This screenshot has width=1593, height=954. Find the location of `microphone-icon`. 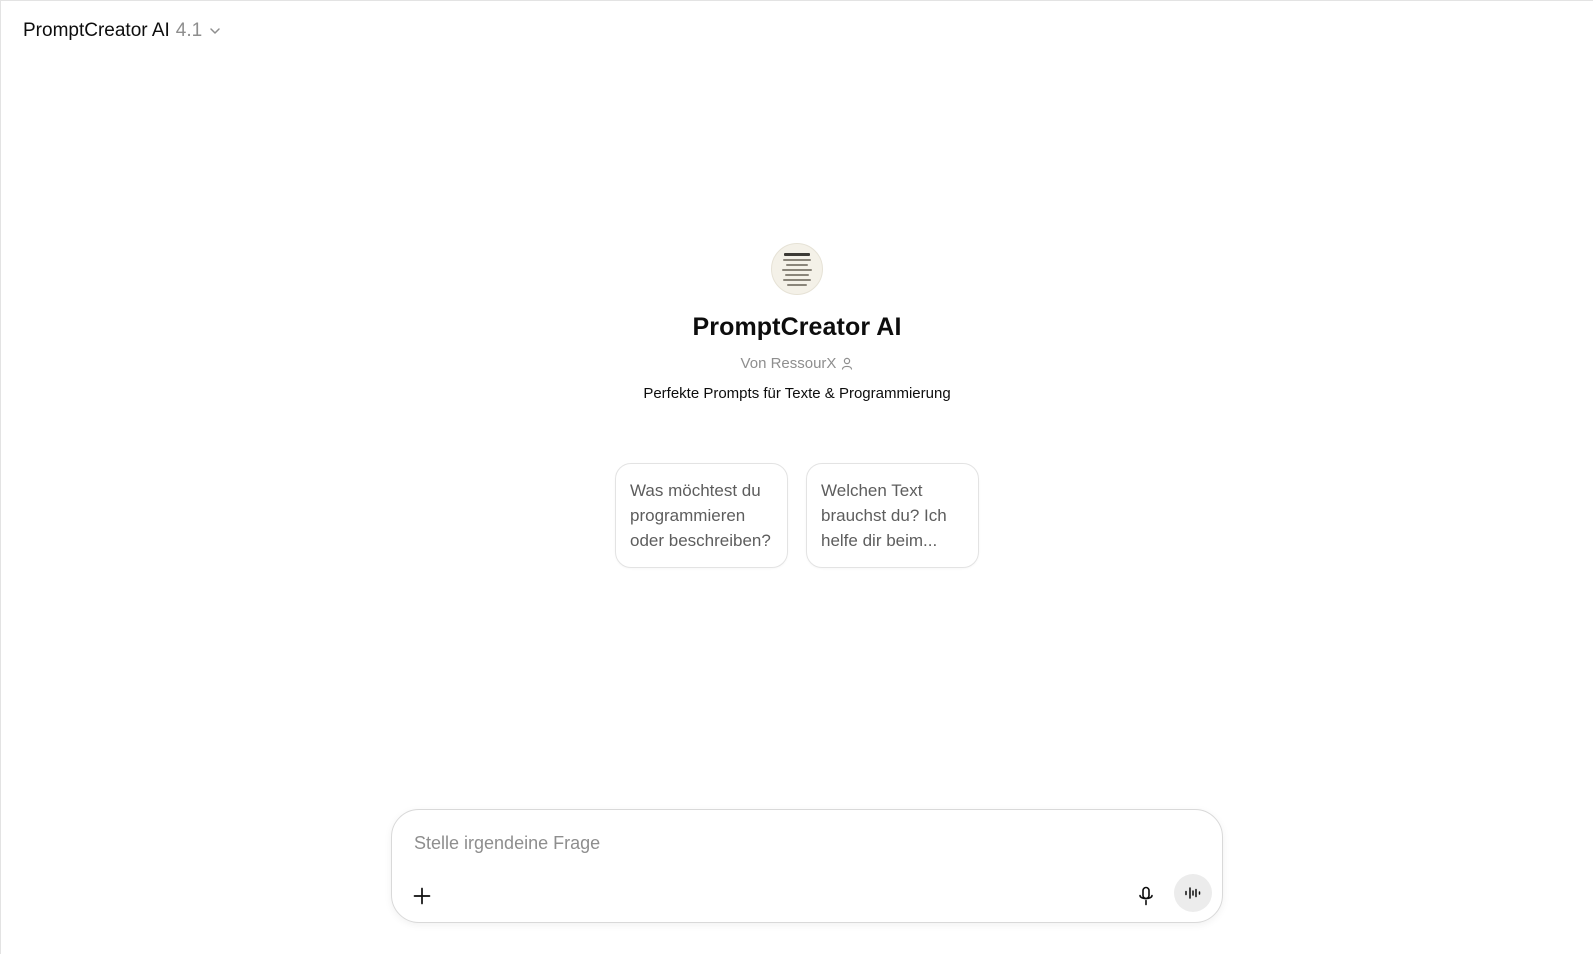

microphone-icon is located at coordinates (1146, 896).